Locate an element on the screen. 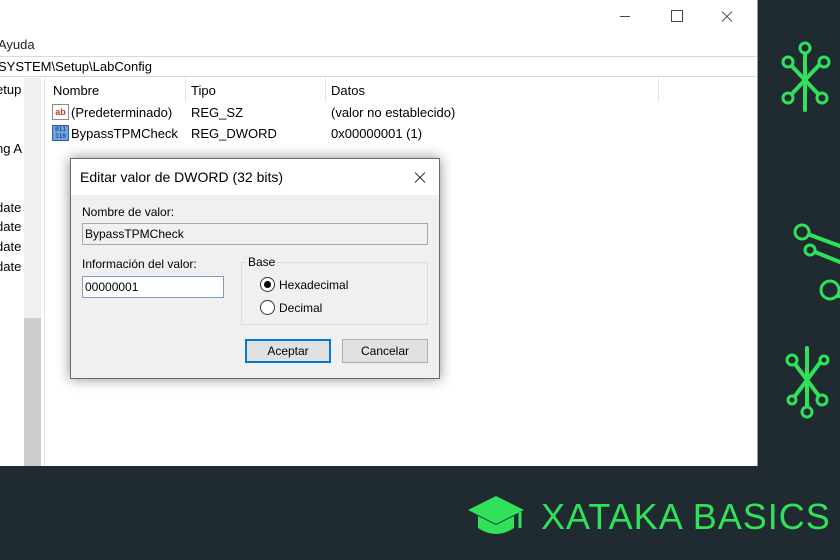 The width and height of the screenshot is (840, 560). value-name: BypassTPMCheck is located at coordinates (124, 133).